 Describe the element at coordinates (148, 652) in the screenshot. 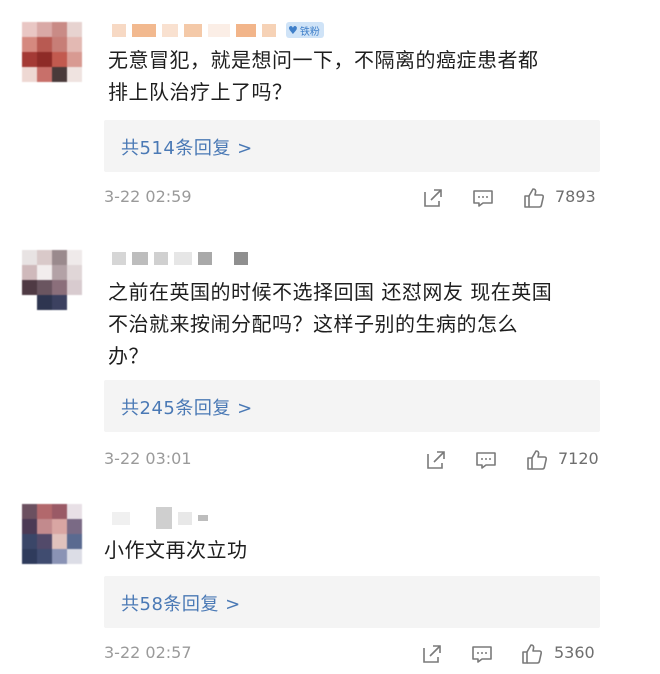

I see `timestamp: 3-22 02:57` at that location.